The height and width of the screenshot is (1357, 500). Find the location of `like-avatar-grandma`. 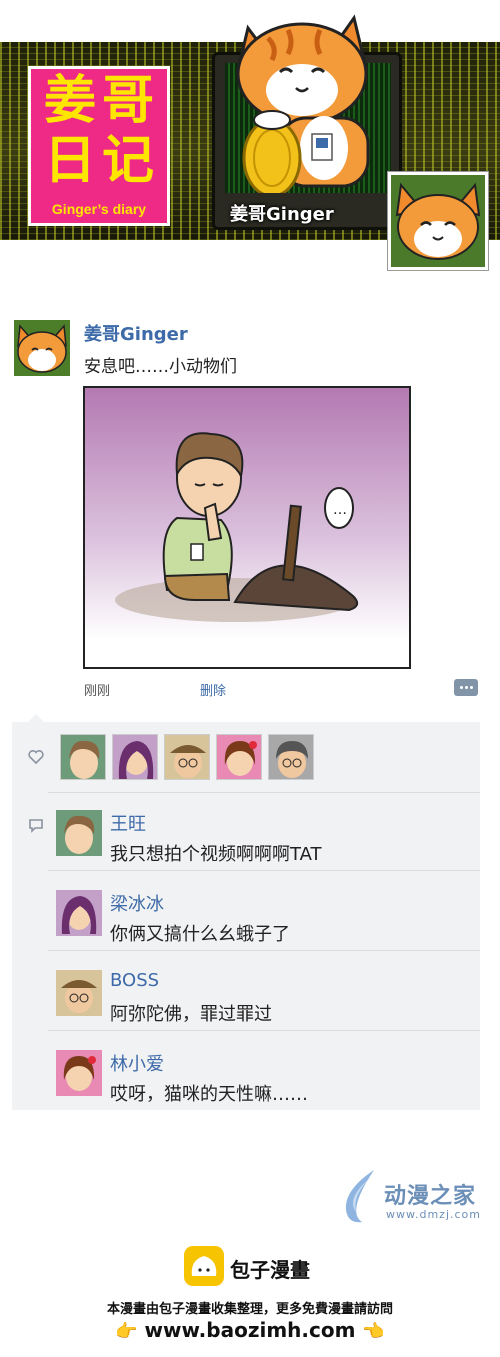

like-avatar-grandma is located at coordinates (291, 757).